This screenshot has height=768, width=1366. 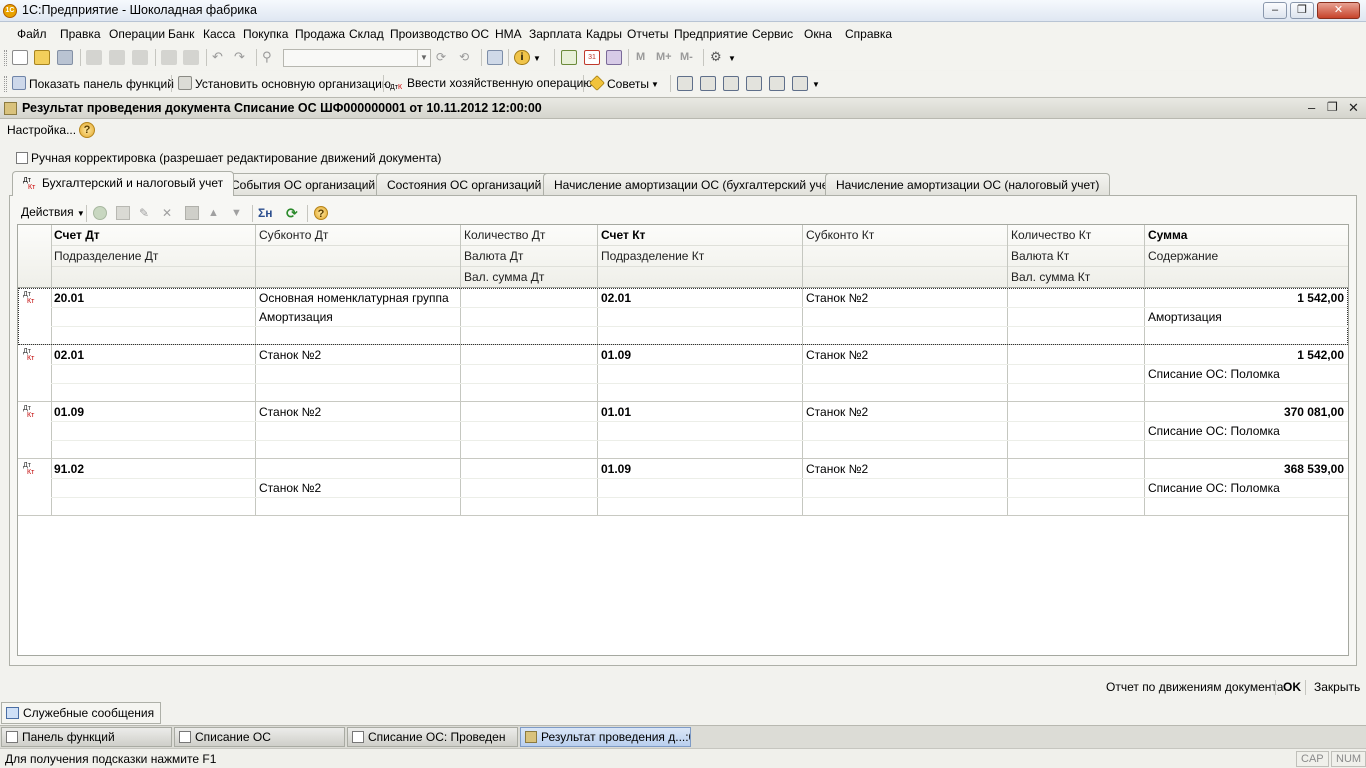 I want to click on save-row-icon, so click(x=192, y=213).